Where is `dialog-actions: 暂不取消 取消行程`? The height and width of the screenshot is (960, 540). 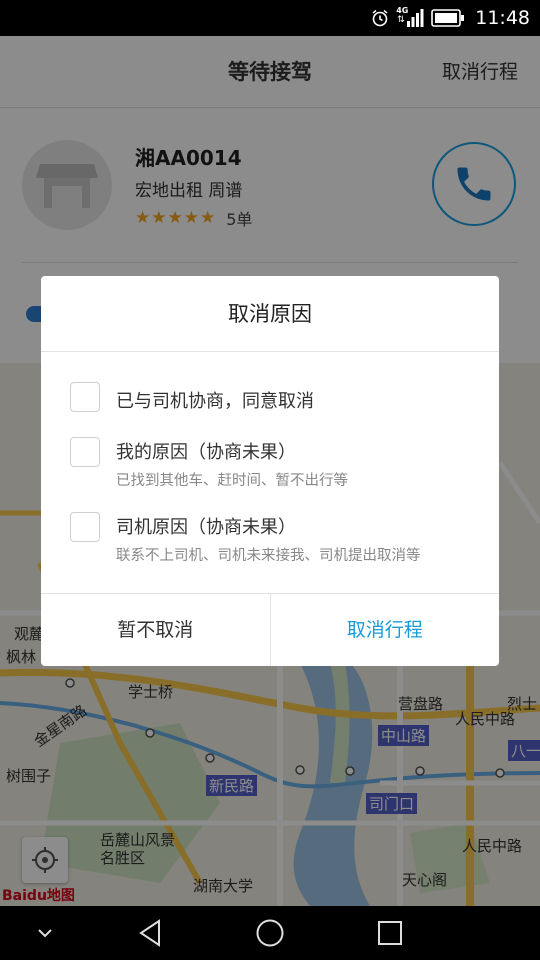 dialog-actions: 暂不取消 取消行程 is located at coordinates (270, 629).